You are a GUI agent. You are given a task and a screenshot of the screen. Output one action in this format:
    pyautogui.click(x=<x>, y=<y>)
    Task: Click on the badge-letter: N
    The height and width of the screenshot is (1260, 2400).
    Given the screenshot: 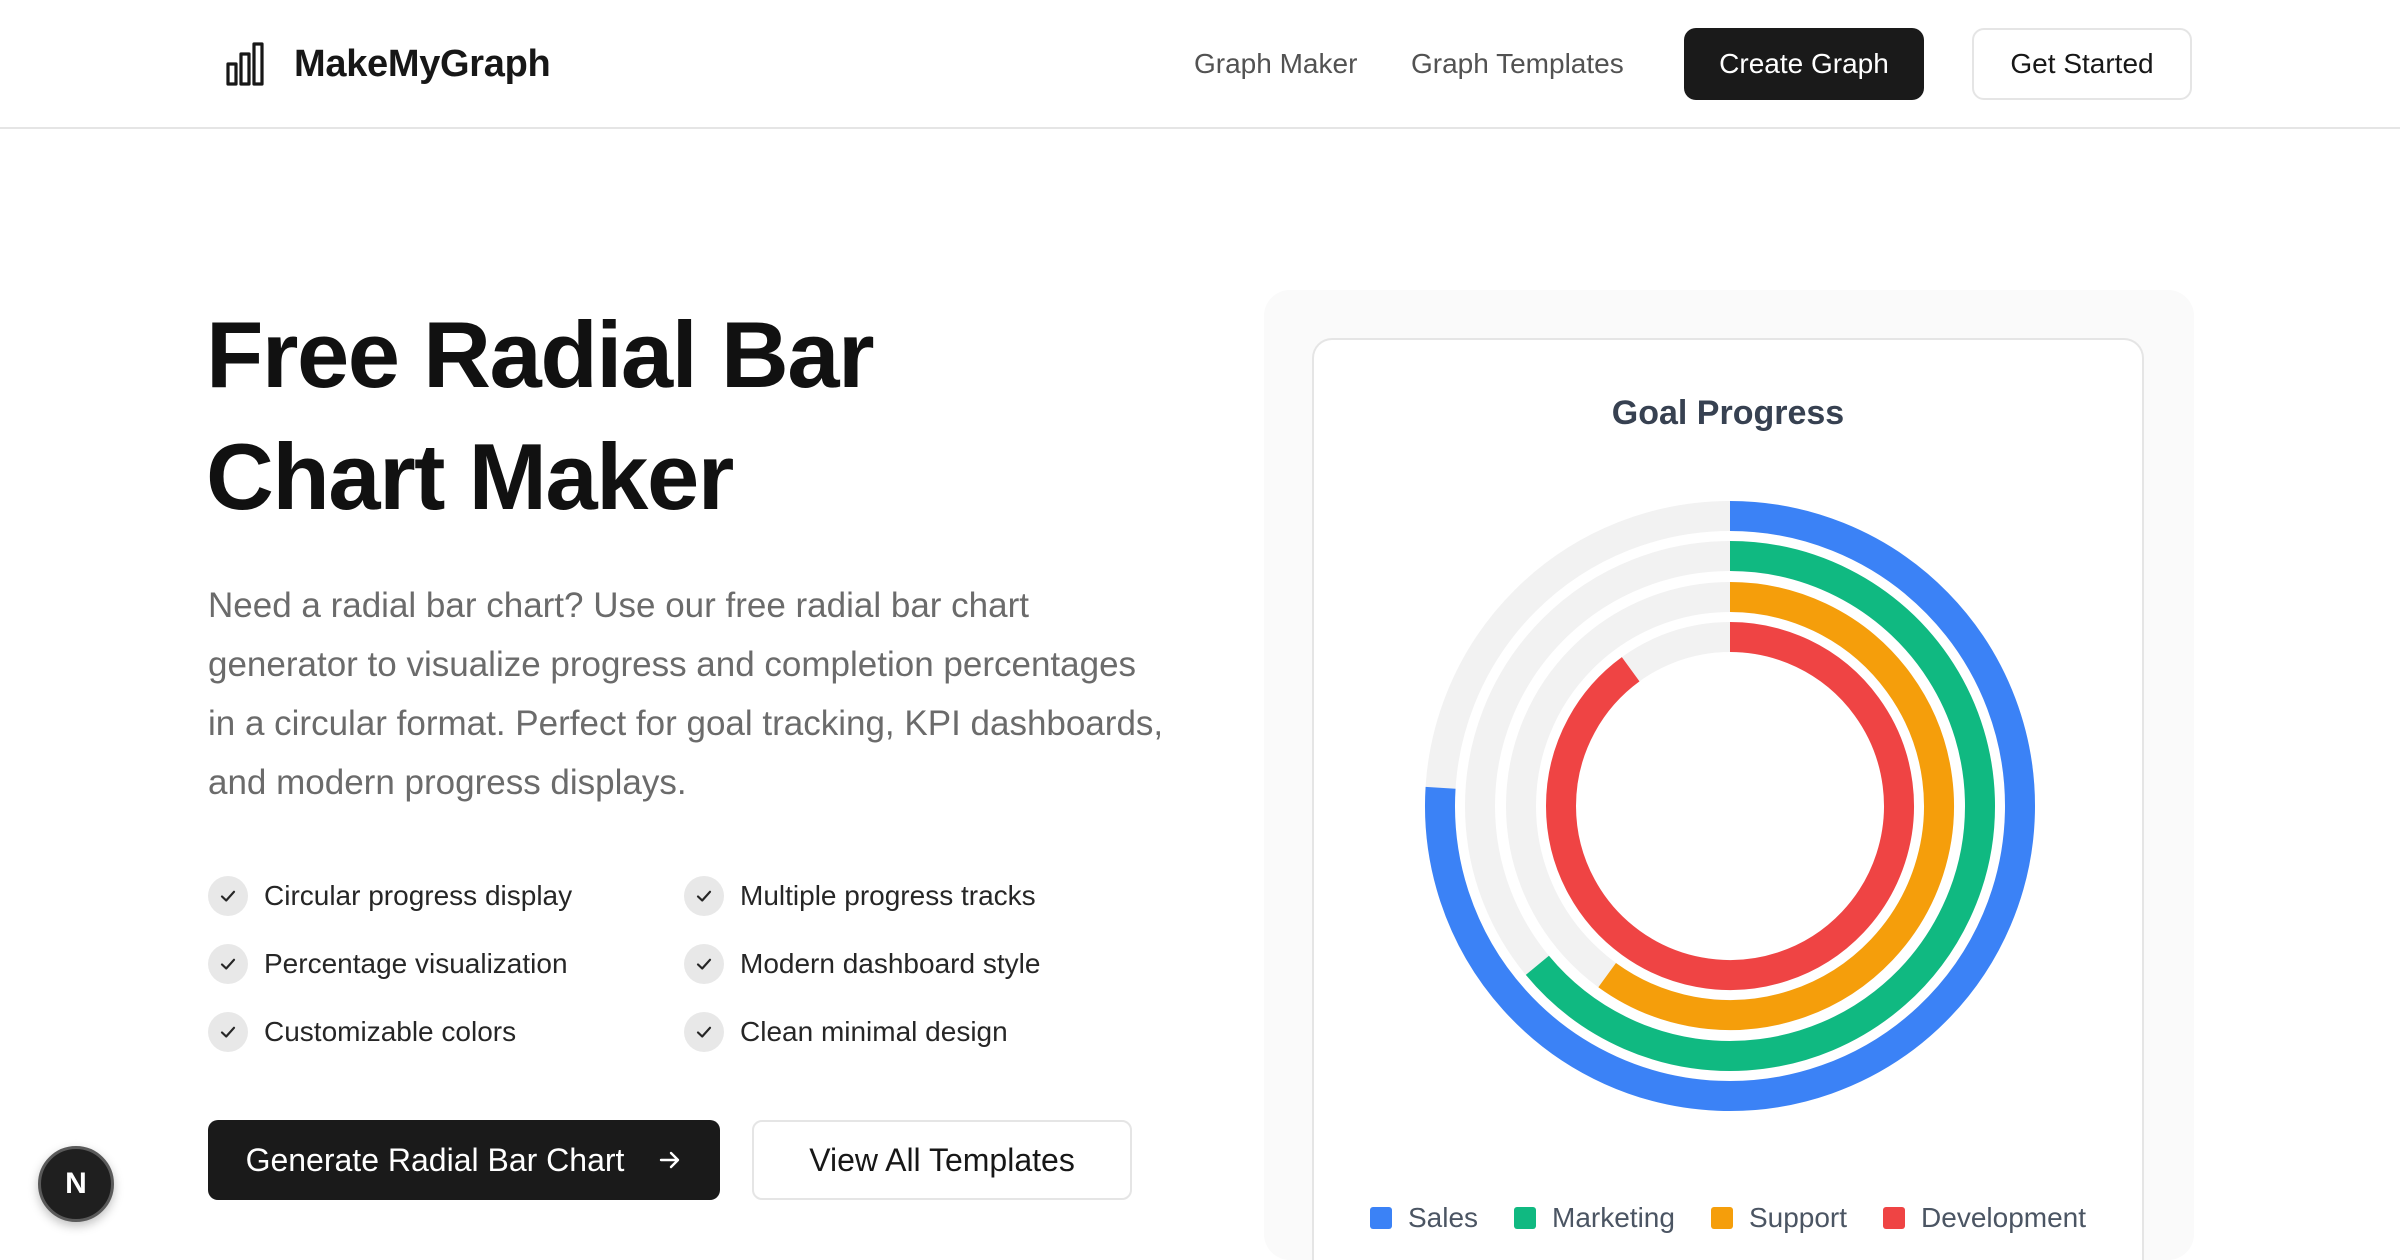 What is the action you would take?
    pyautogui.click(x=76, y=1183)
    